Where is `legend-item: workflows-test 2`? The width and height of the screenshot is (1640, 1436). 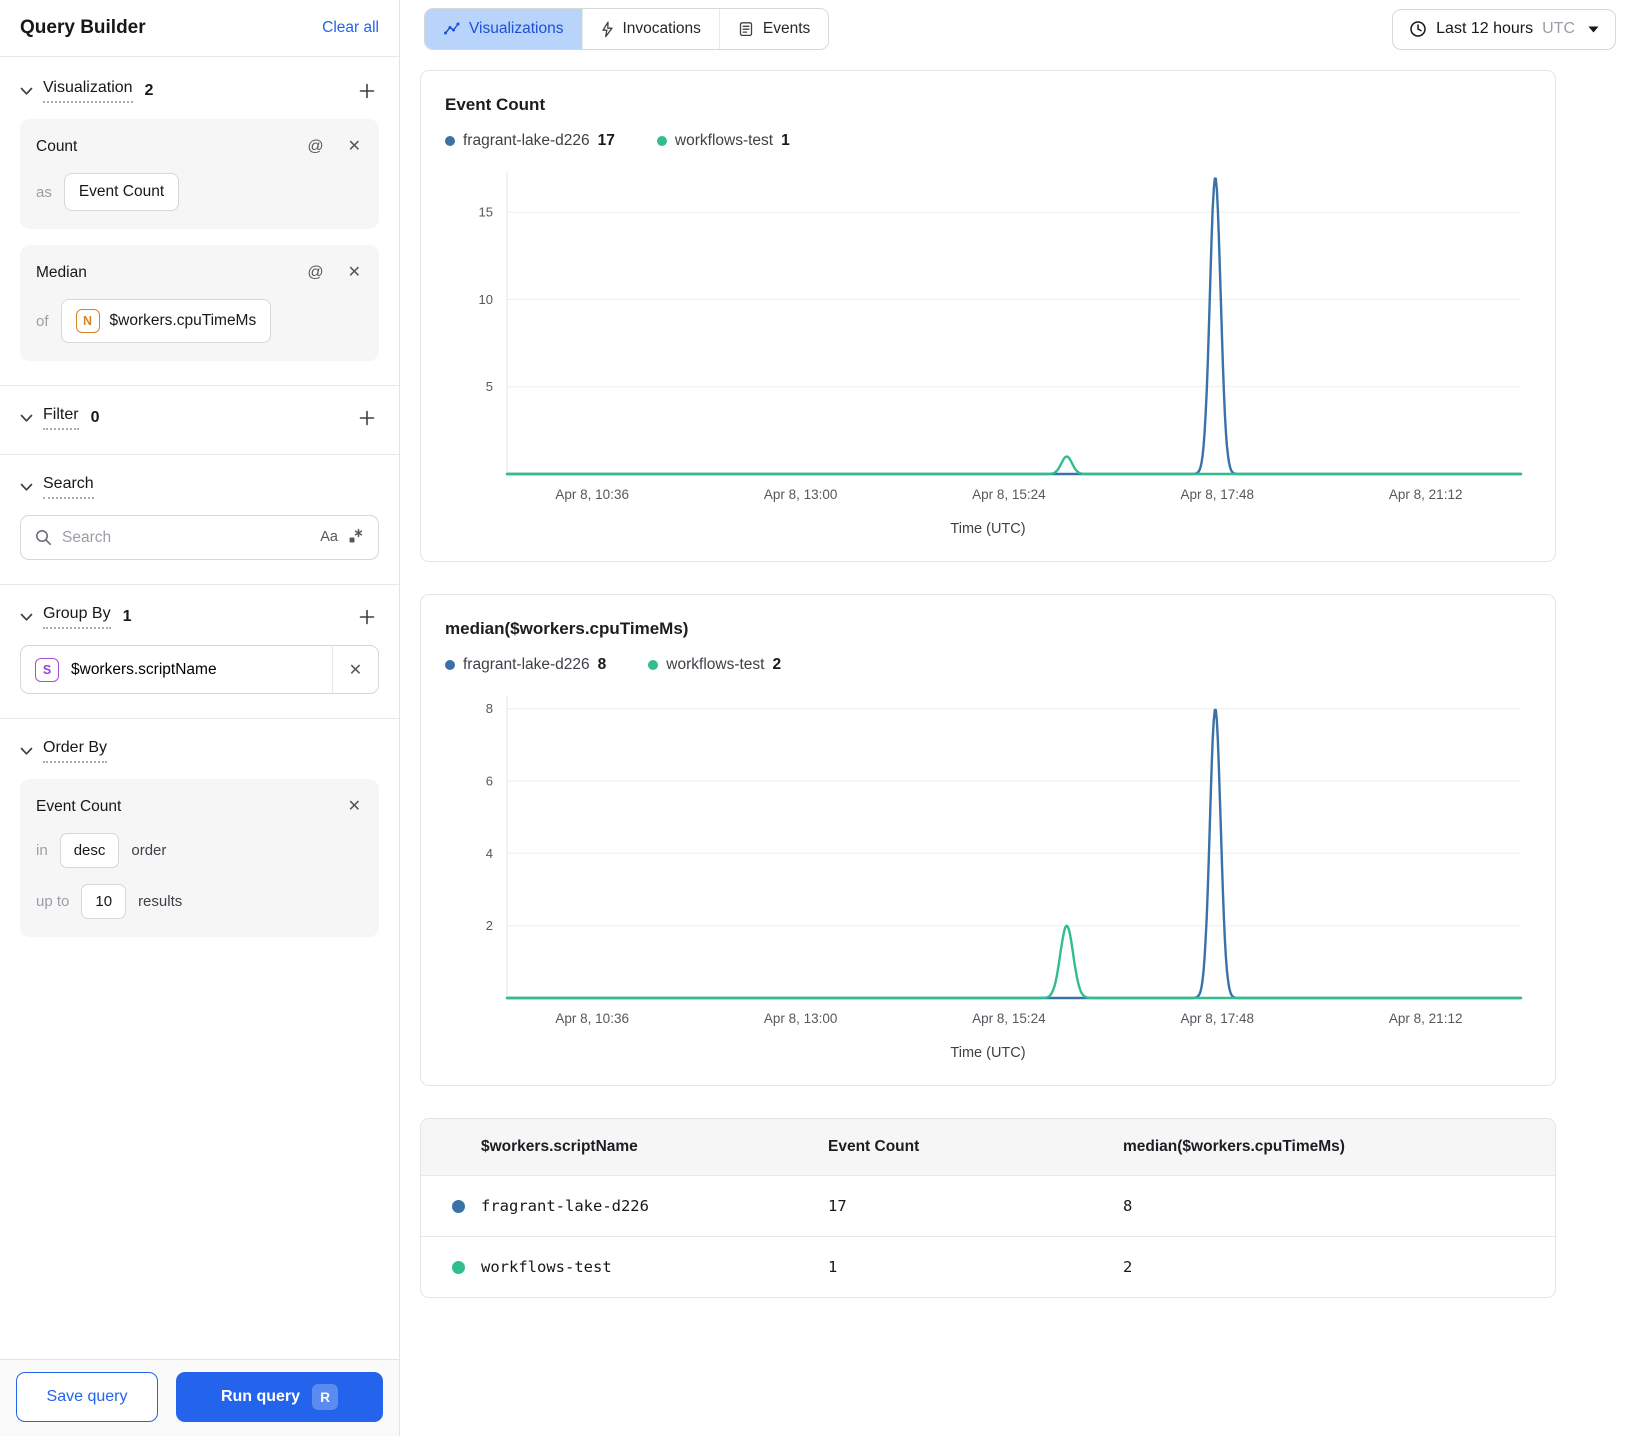
legend-item: workflows-test 2 is located at coordinates (714, 665).